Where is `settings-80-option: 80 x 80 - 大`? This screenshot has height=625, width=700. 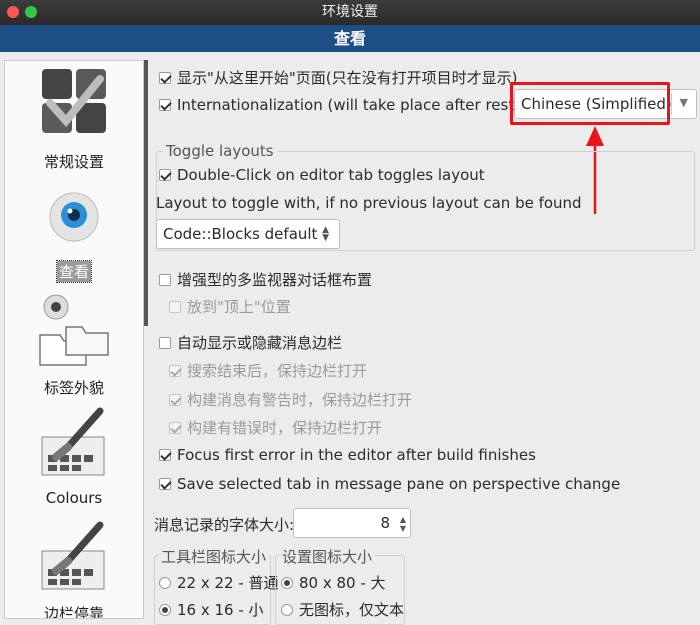 settings-80-option: 80 x 80 - 大 is located at coordinates (333, 582).